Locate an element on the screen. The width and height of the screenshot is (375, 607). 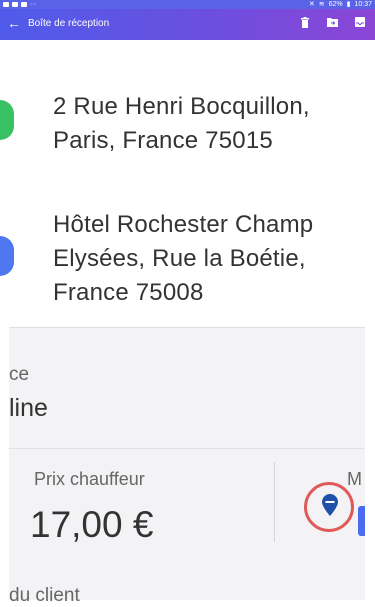
column-divider is located at coordinates (274, 502).